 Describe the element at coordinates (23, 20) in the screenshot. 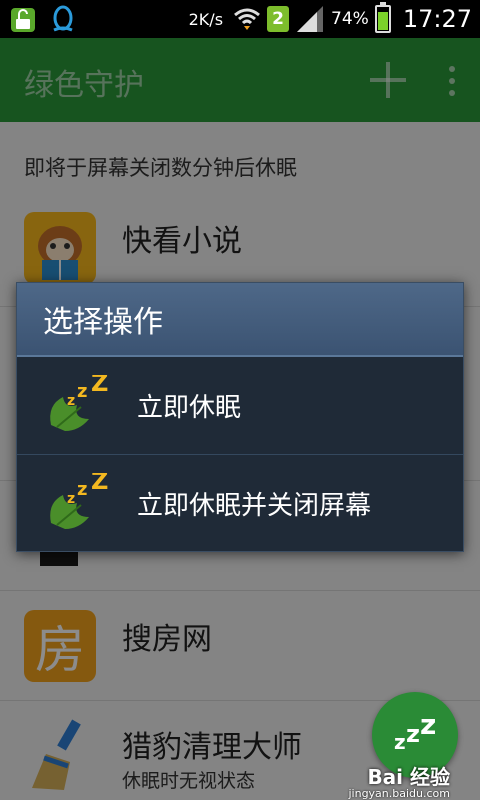

I see `unlock-icon` at that location.